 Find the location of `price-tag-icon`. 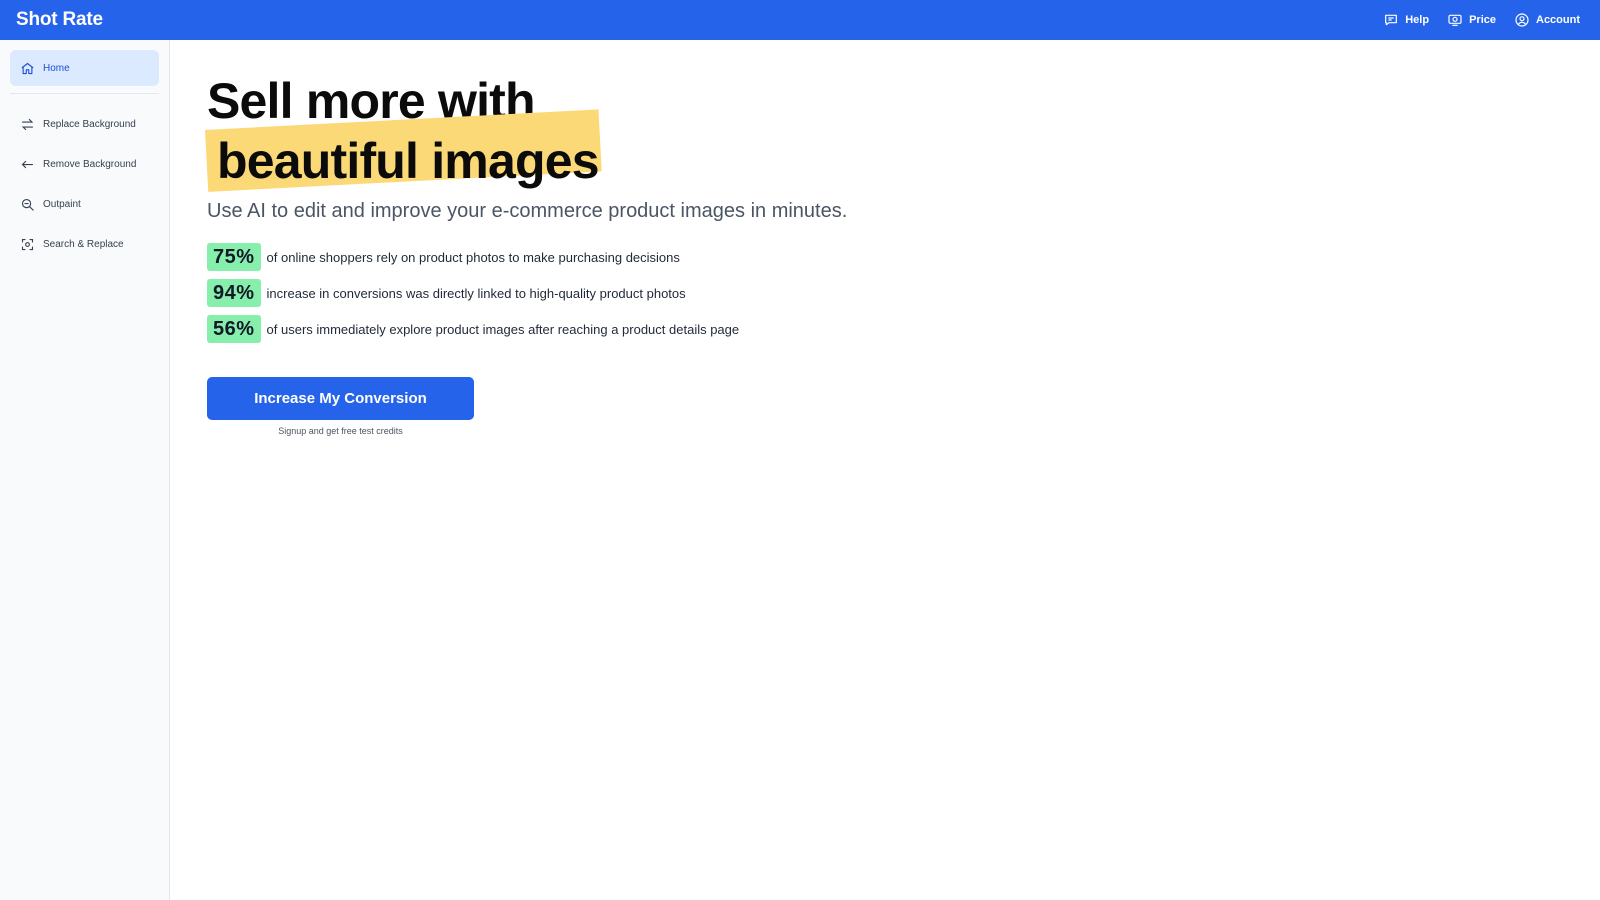

price-tag-icon is located at coordinates (1455, 20).